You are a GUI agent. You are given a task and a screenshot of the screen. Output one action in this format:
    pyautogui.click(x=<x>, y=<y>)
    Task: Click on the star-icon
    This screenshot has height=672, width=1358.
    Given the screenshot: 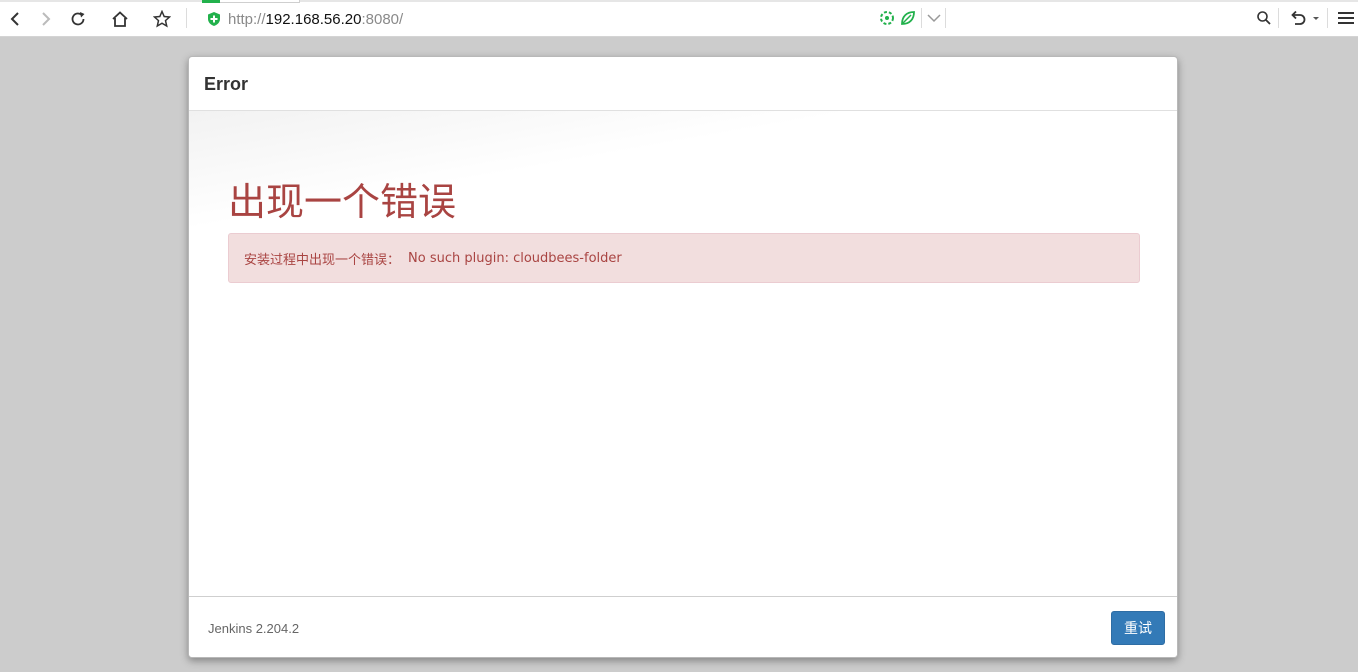 What is the action you would take?
    pyautogui.click(x=162, y=19)
    